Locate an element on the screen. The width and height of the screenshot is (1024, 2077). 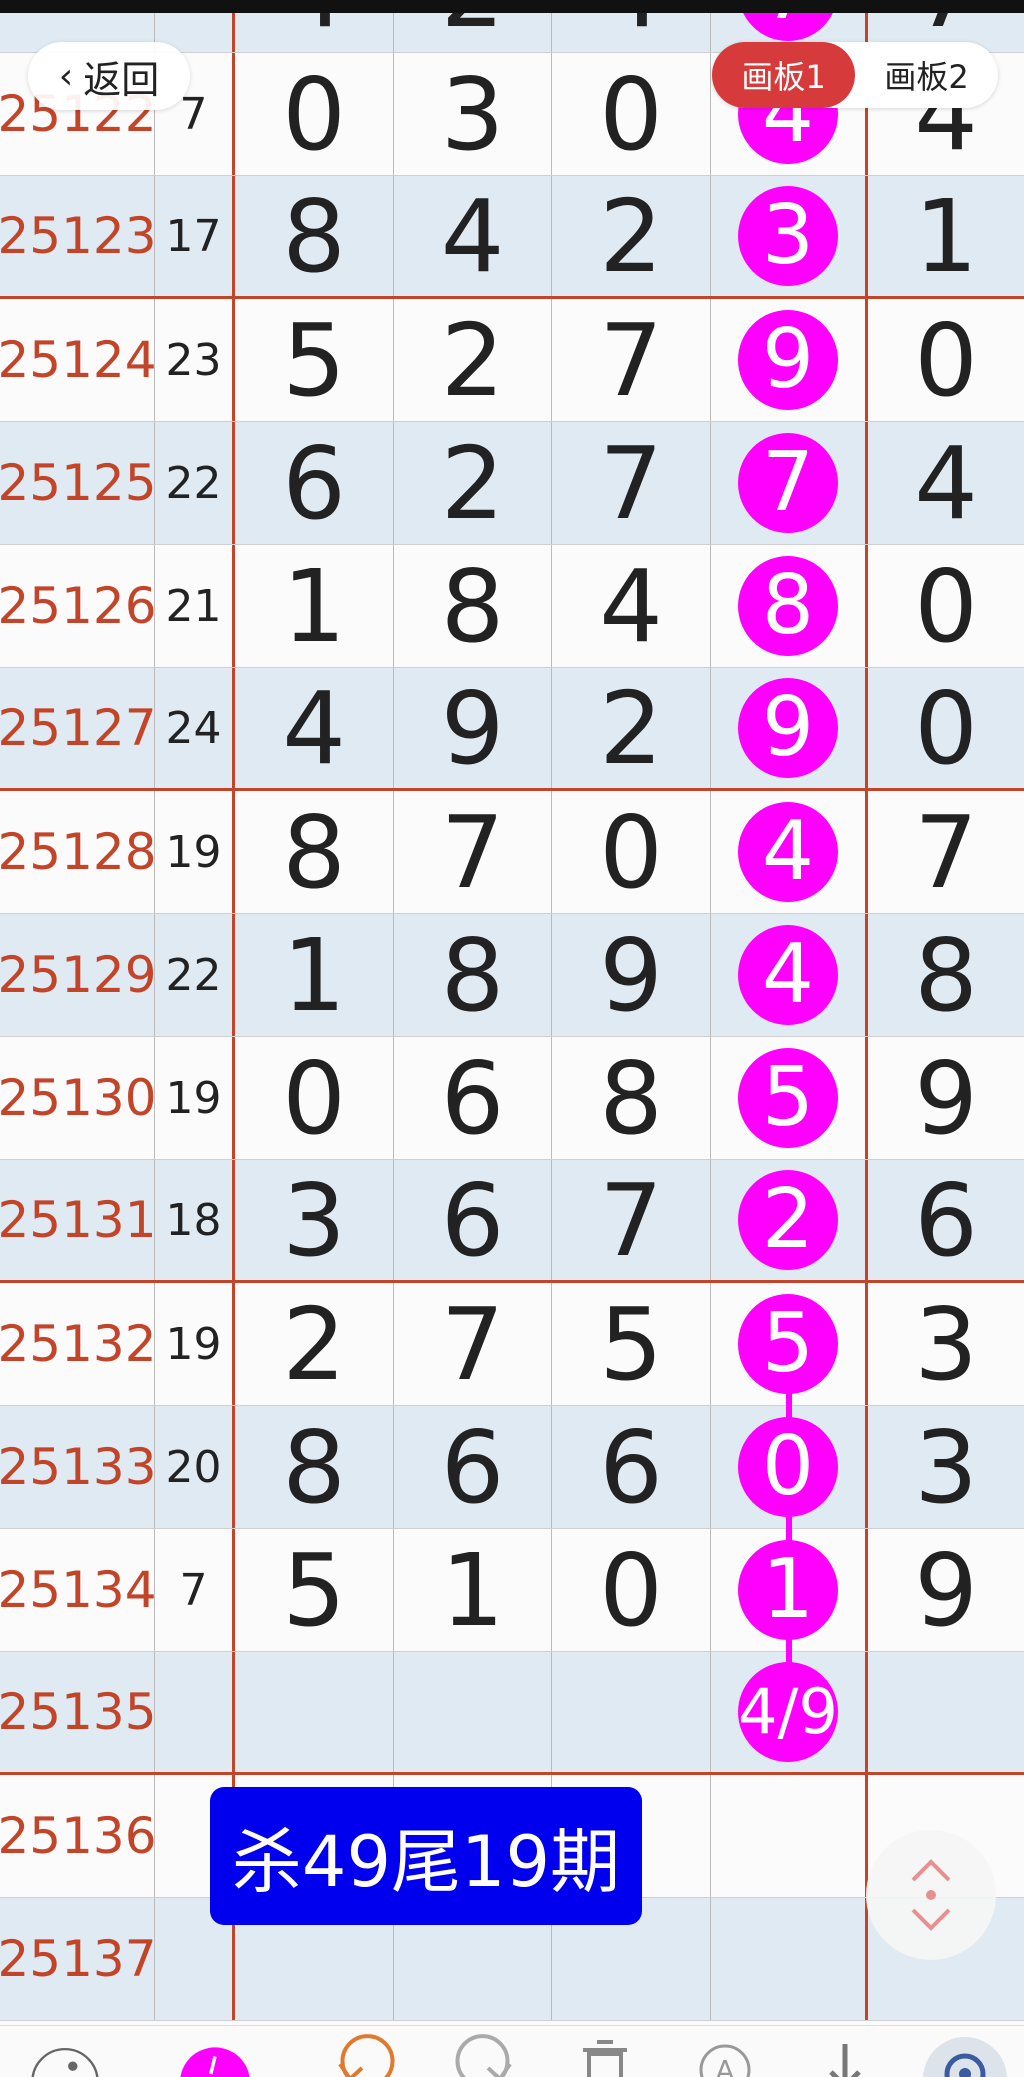
download-icon is located at coordinates (845, 2055).